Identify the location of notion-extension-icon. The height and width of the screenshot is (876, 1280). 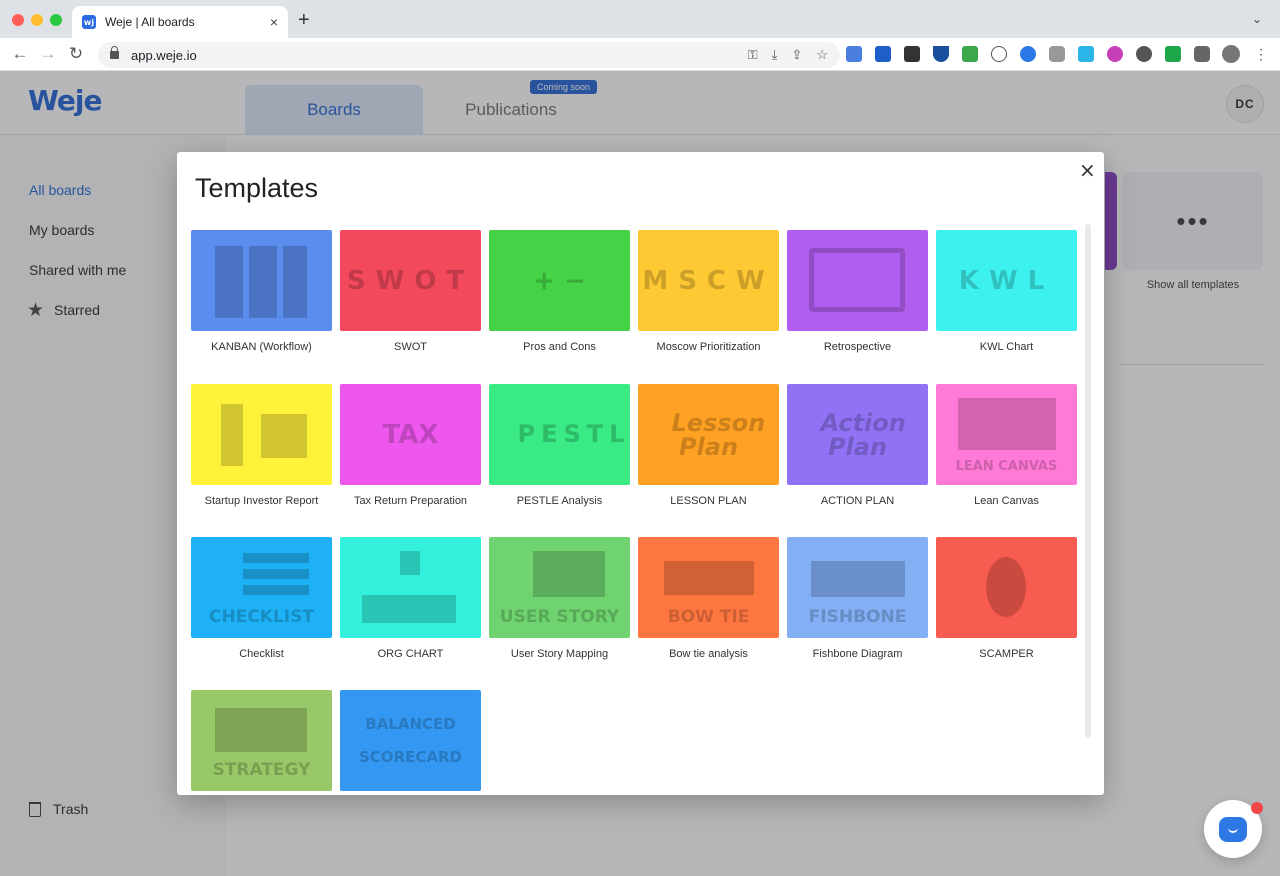
(912, 54).